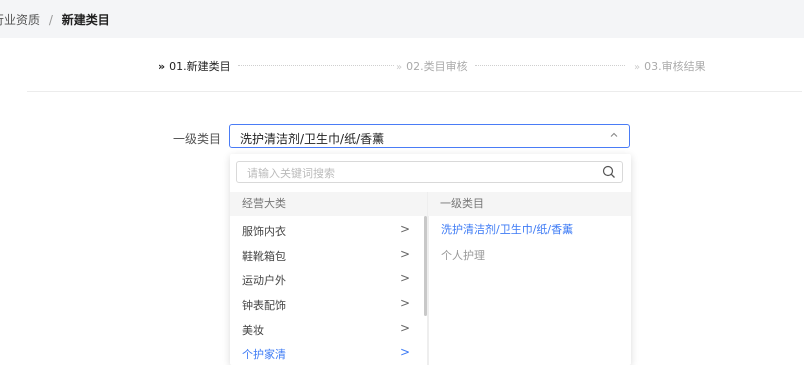  What do you see at coordinates (399, 67) in the screenshot?
I see `step-2-arrow-icon: »` at bounding box center [399, 67].